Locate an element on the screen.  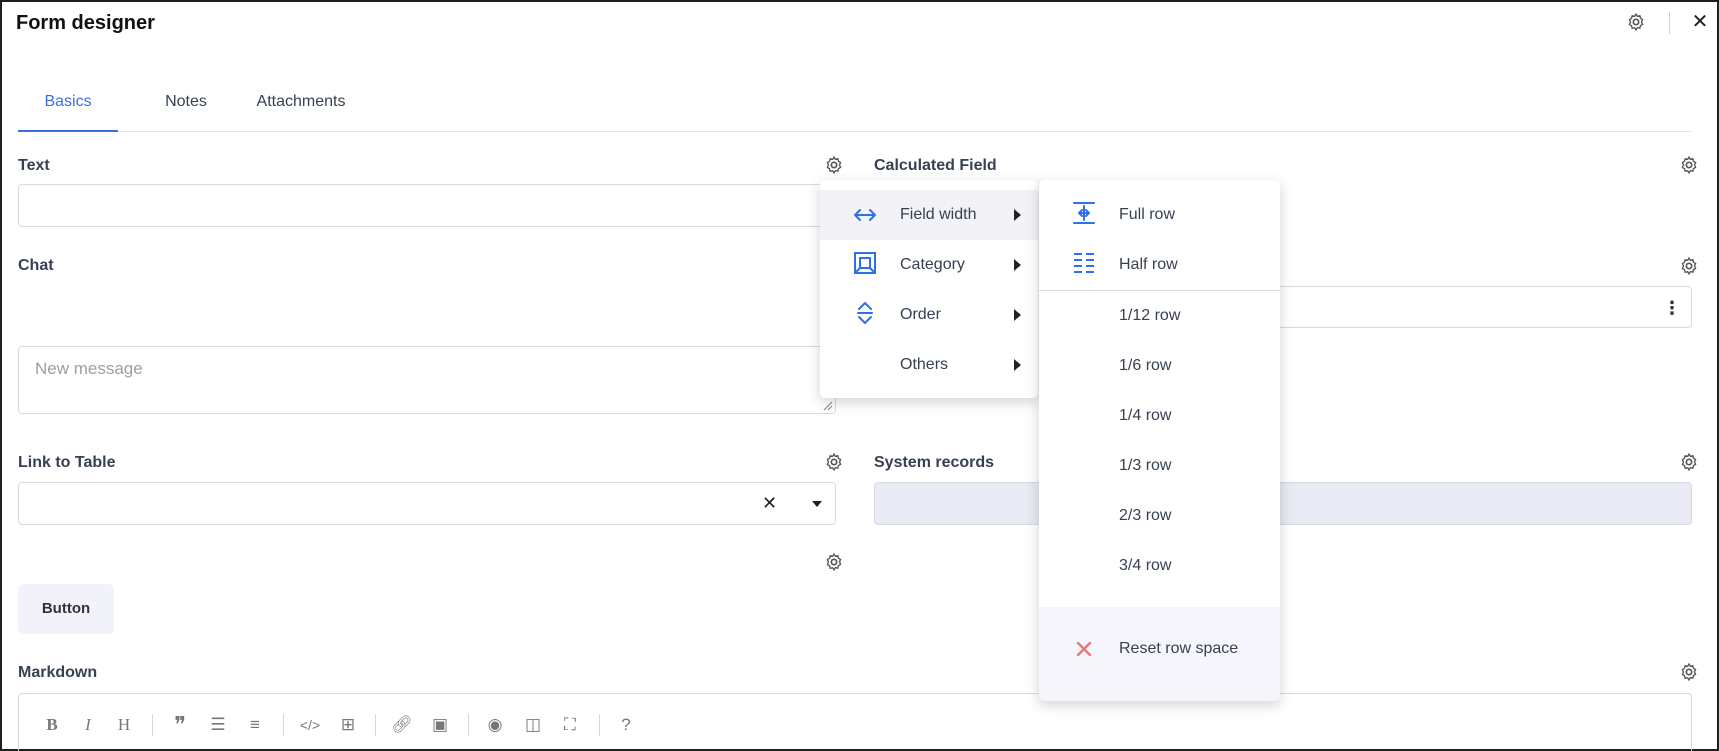
close-icon: ✕ is located at coordinates (1700, 22).